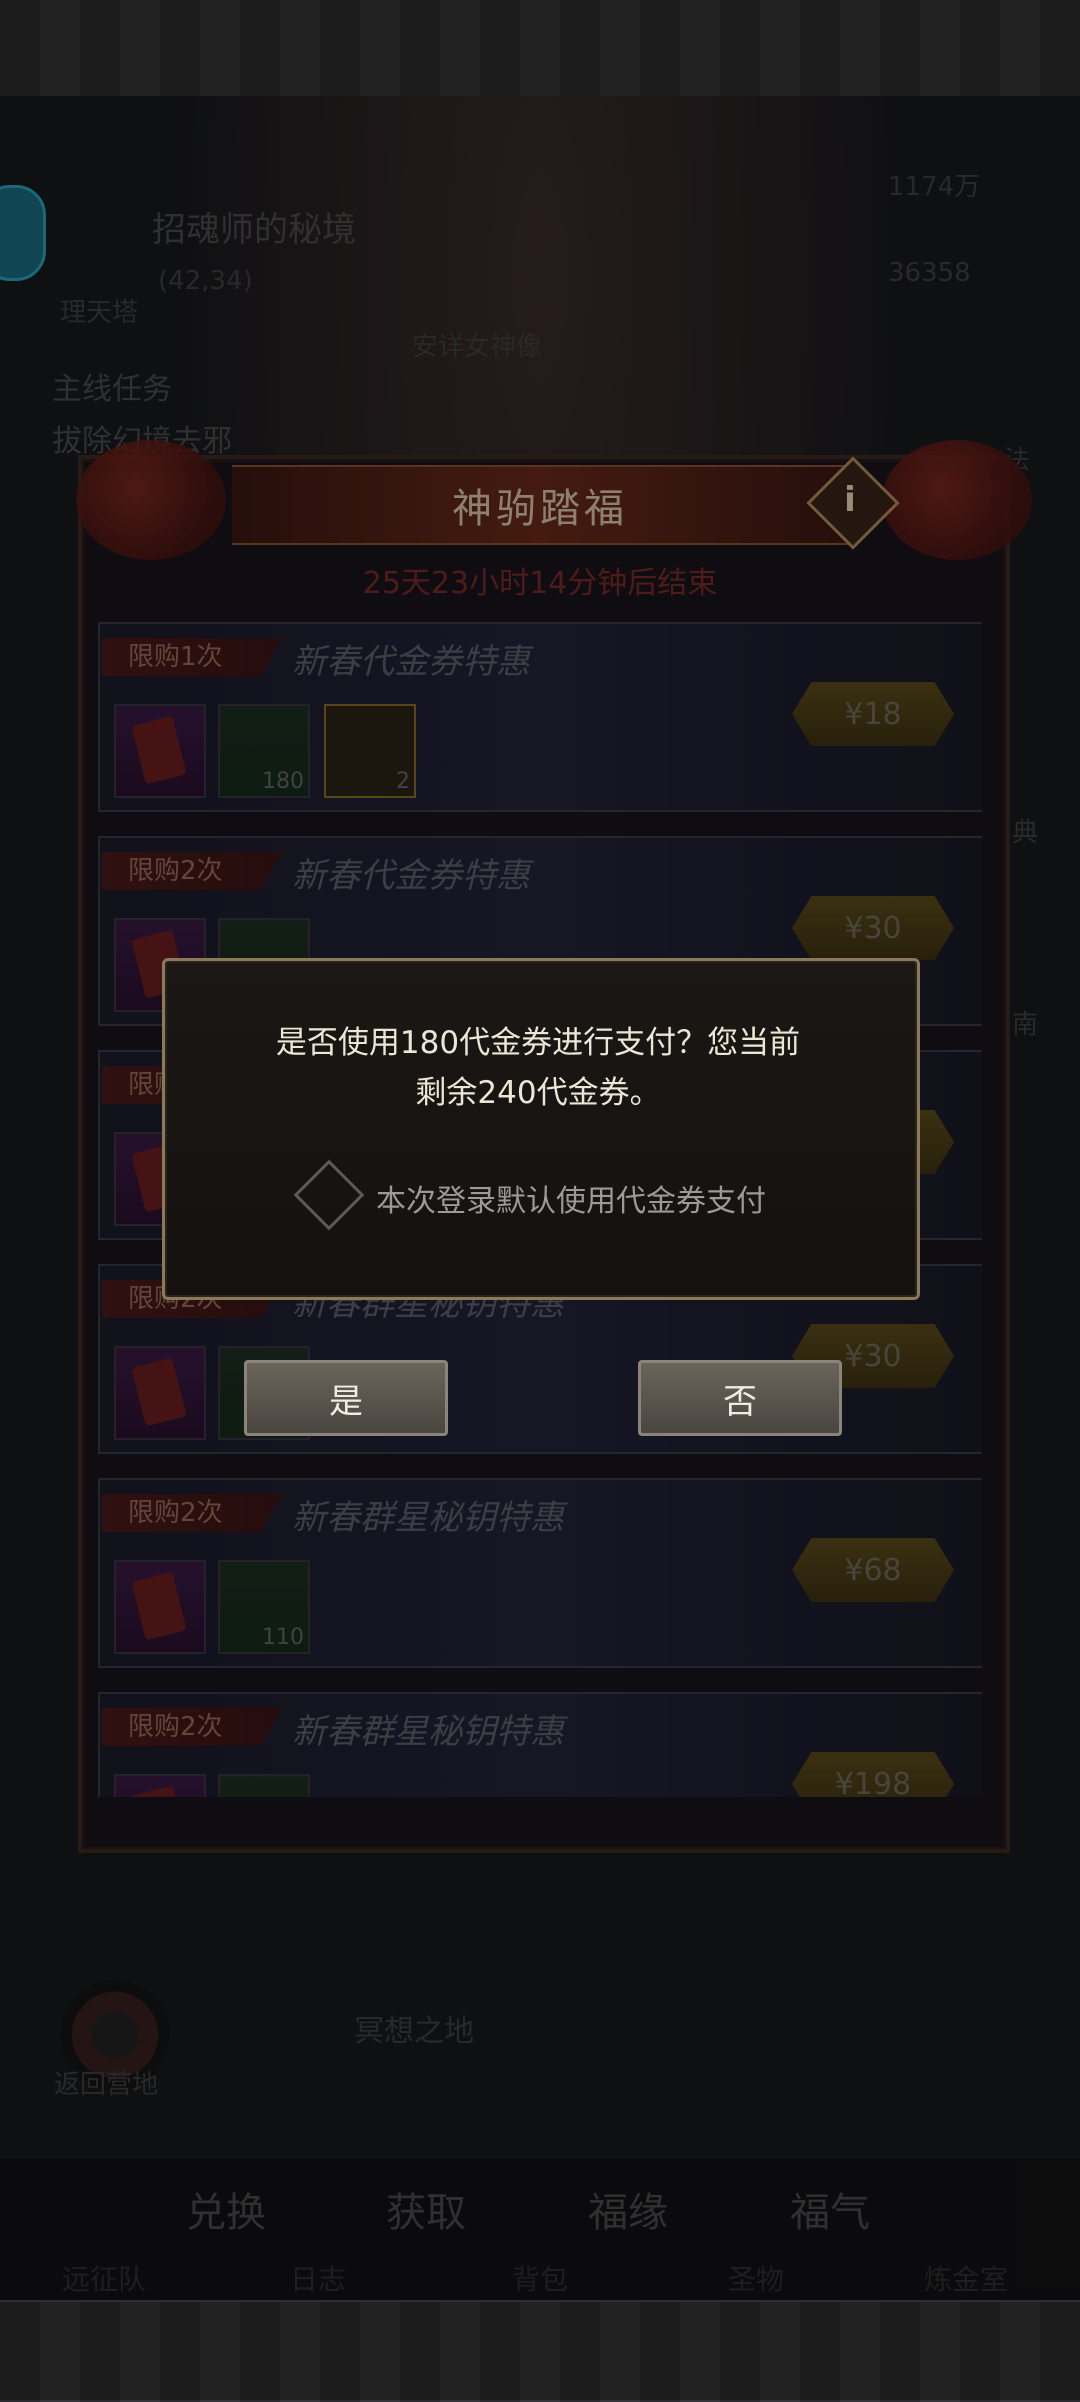 Image resolution: width=1080 pixels, height=2402 pixels. What do you see at coordinates (873, 1570) in the screenshot?
I see `price-button: ¥68` at bounding box center [873, 1570].